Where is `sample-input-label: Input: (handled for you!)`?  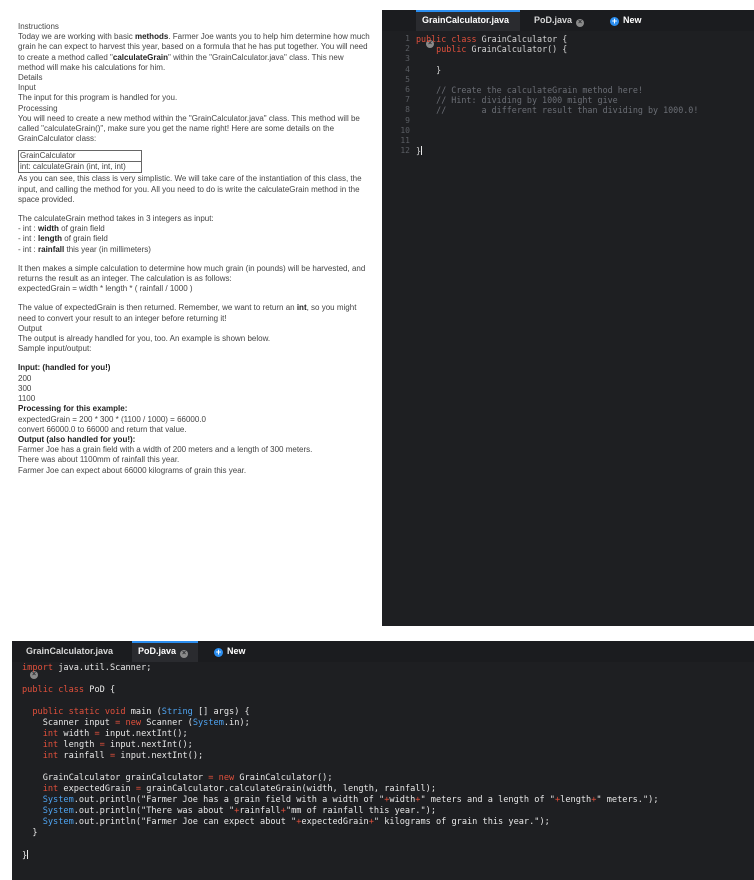 sample-input-label: Input: (handled for you!) is located at coordinates (64, 368).